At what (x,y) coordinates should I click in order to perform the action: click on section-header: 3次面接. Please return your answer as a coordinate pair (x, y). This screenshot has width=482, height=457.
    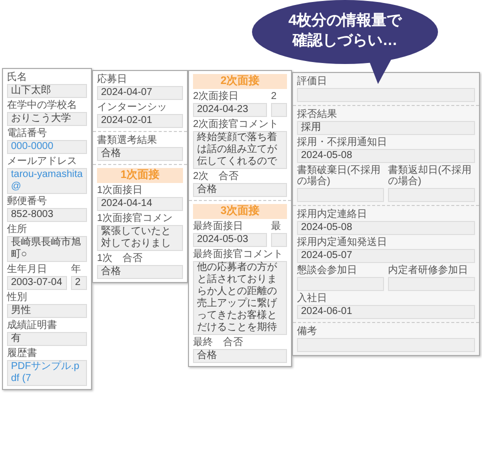
    Looking at the image, I should click on (240, 211).